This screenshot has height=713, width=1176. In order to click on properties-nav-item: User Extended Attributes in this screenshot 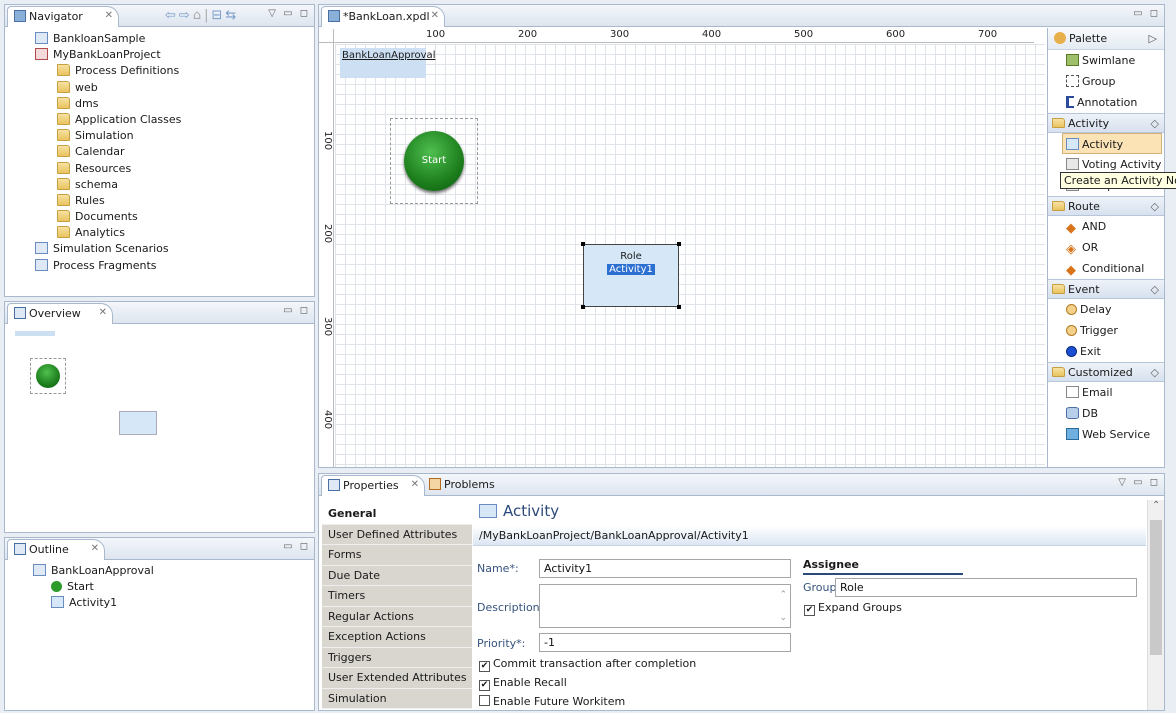, I will do `click(397, 678)`.